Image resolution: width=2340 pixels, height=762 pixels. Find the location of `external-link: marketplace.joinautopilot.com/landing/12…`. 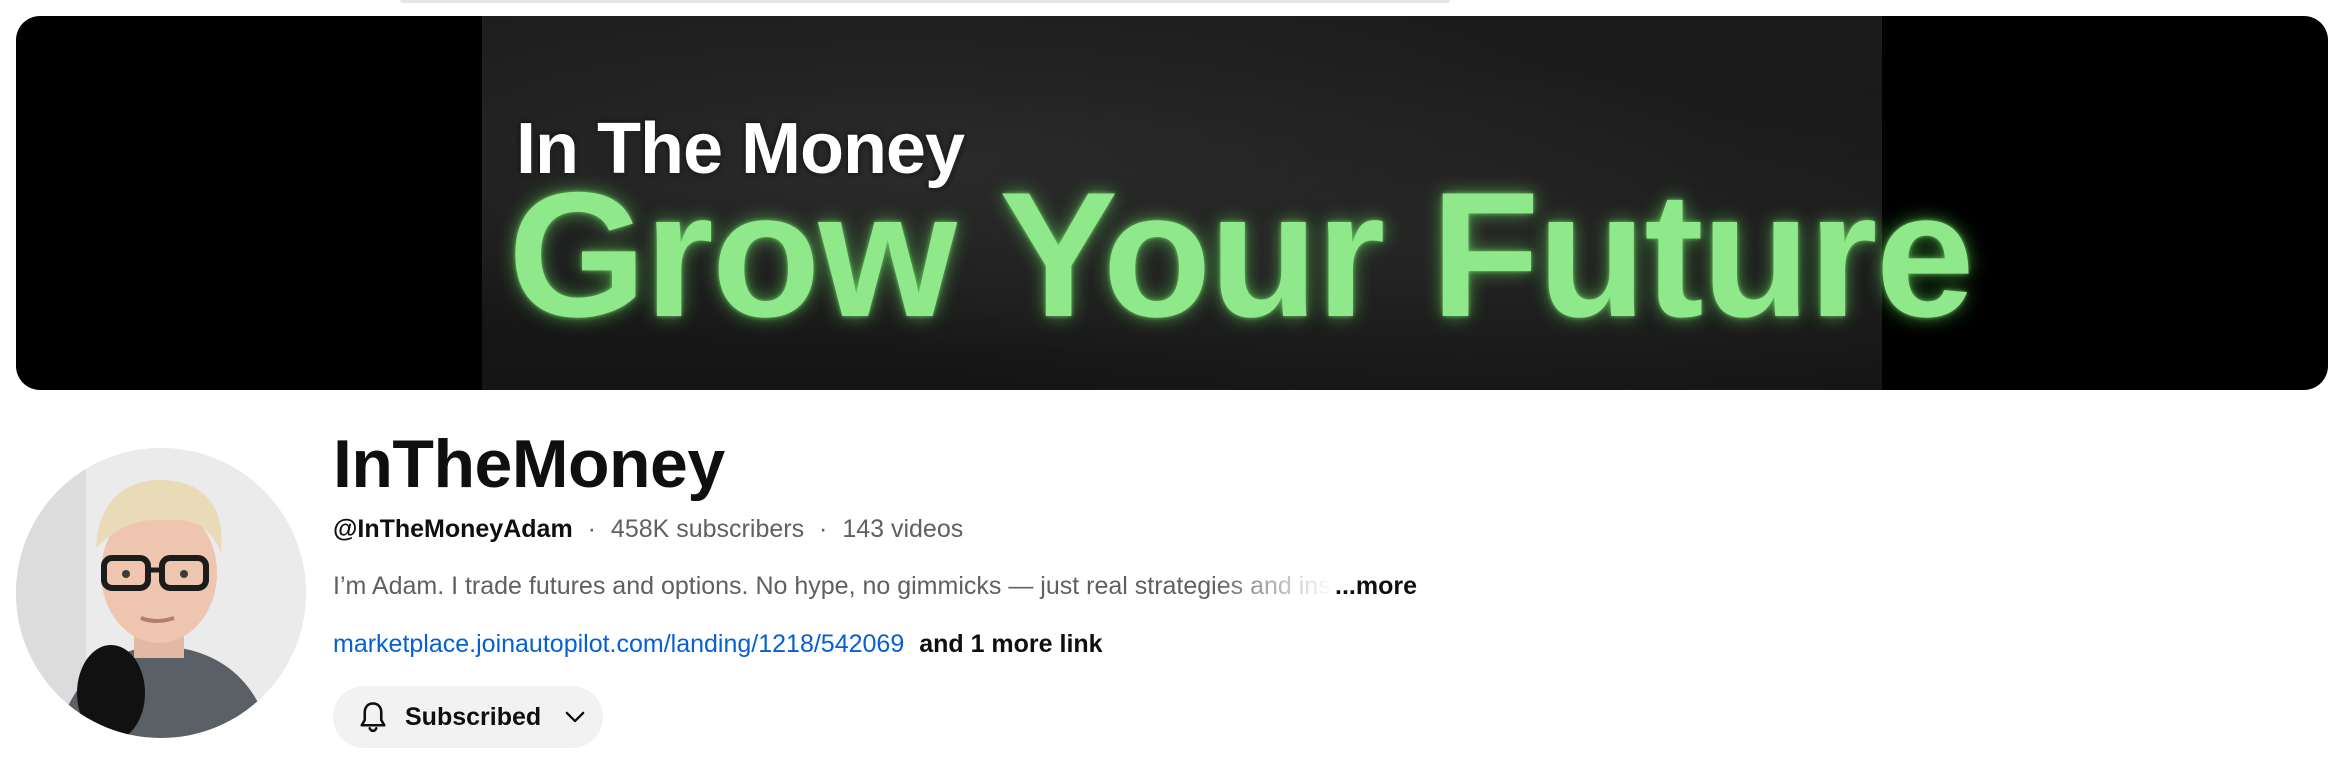

external-link: marketplace.joinautopilot.com/landing/12… is located at coordinates (618, 644).